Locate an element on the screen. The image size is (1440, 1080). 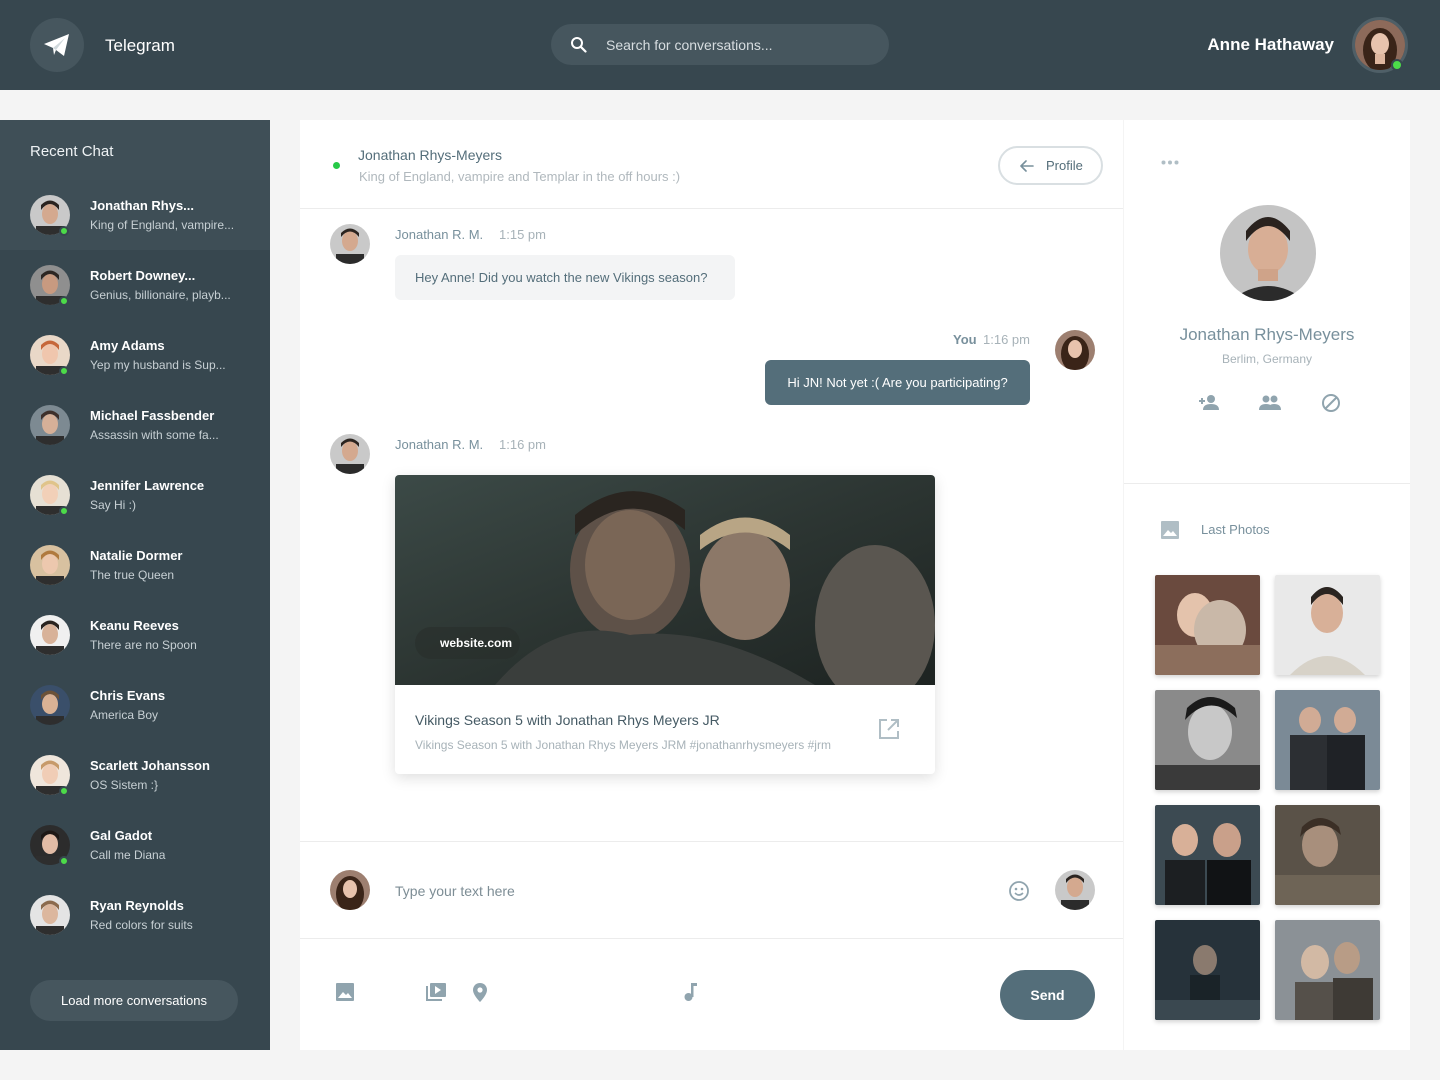
block-icon is located at coordinates (1331, 403).